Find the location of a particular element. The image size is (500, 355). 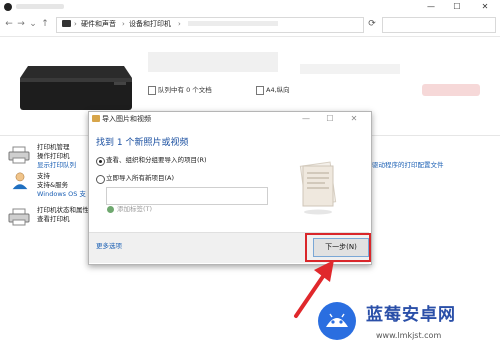

dialog-close-button: ✕ is located at coordinates (354, 118).